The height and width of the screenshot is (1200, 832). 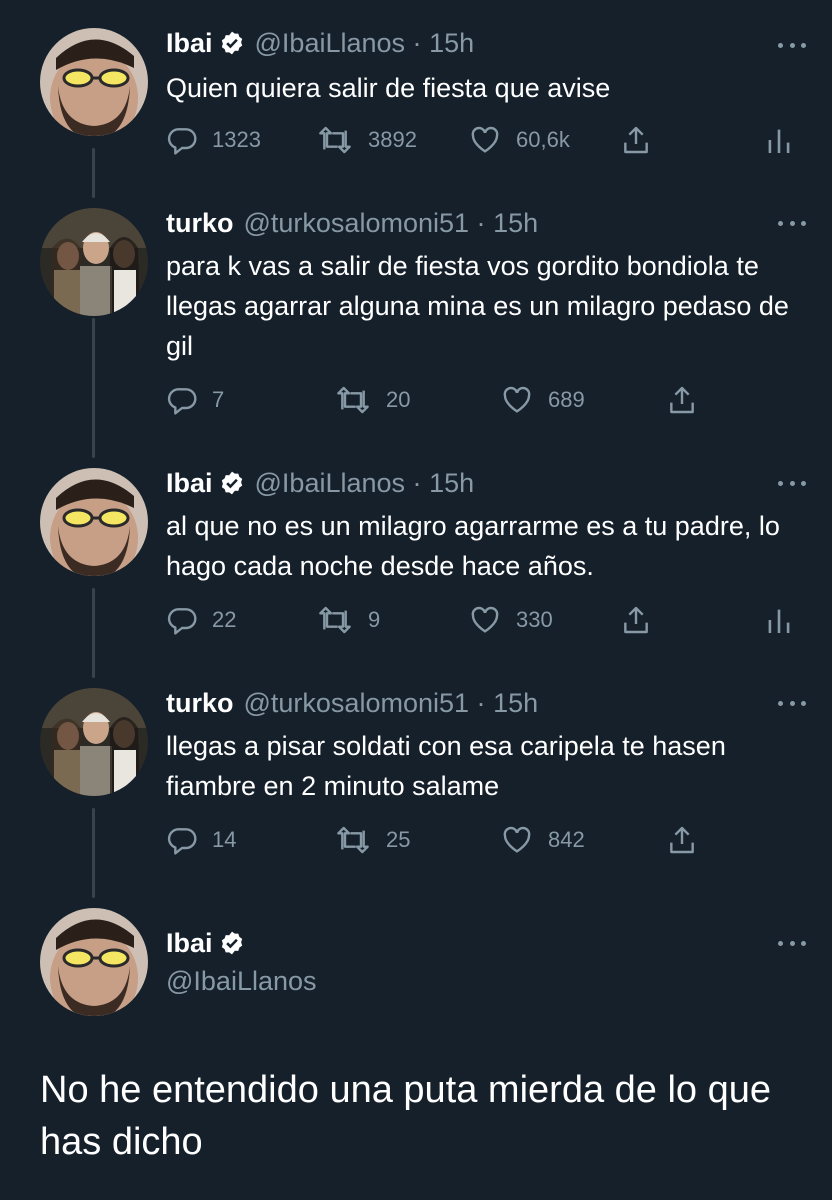 I want to click on tweet-text: Quien quiera salir de fiesta que avise, so click(x=388, y=88).